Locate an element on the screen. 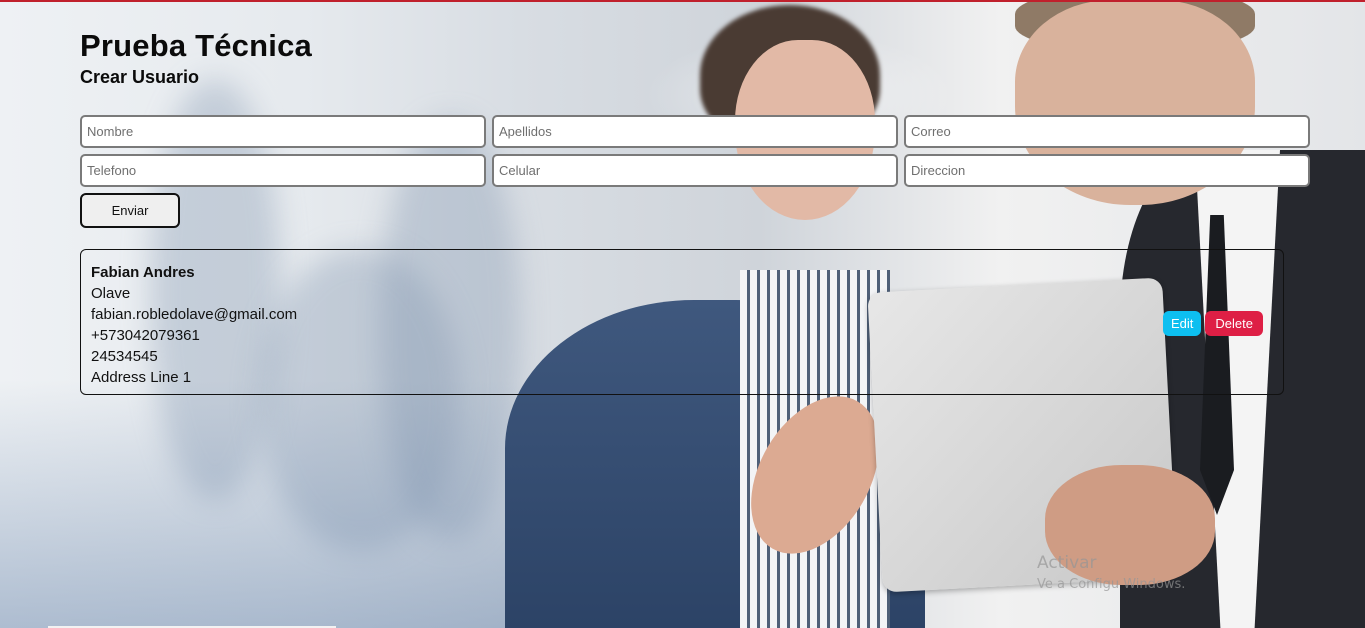 The image size is (1365, 628). direccion-input is located at coordinates (1107, 170).